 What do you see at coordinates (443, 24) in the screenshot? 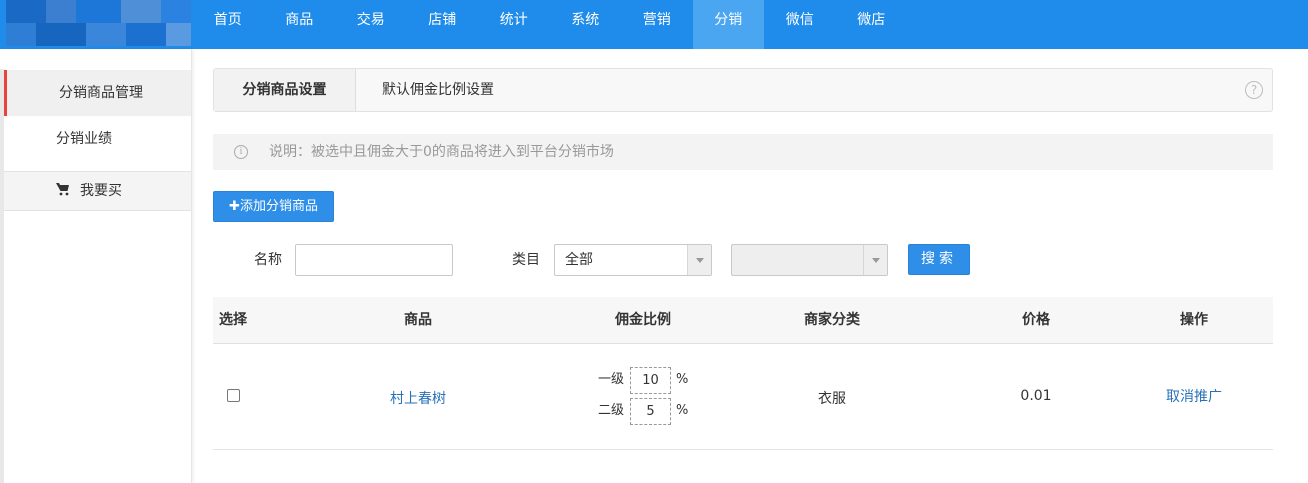
I see `nav-item-store: 店铺` at bounding box center [443, 24].